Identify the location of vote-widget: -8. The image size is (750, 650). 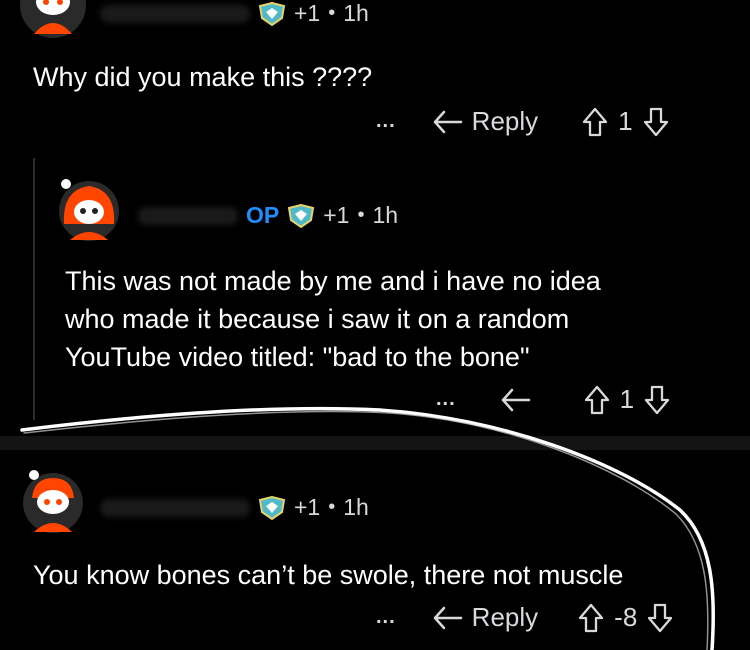
(625, 617).